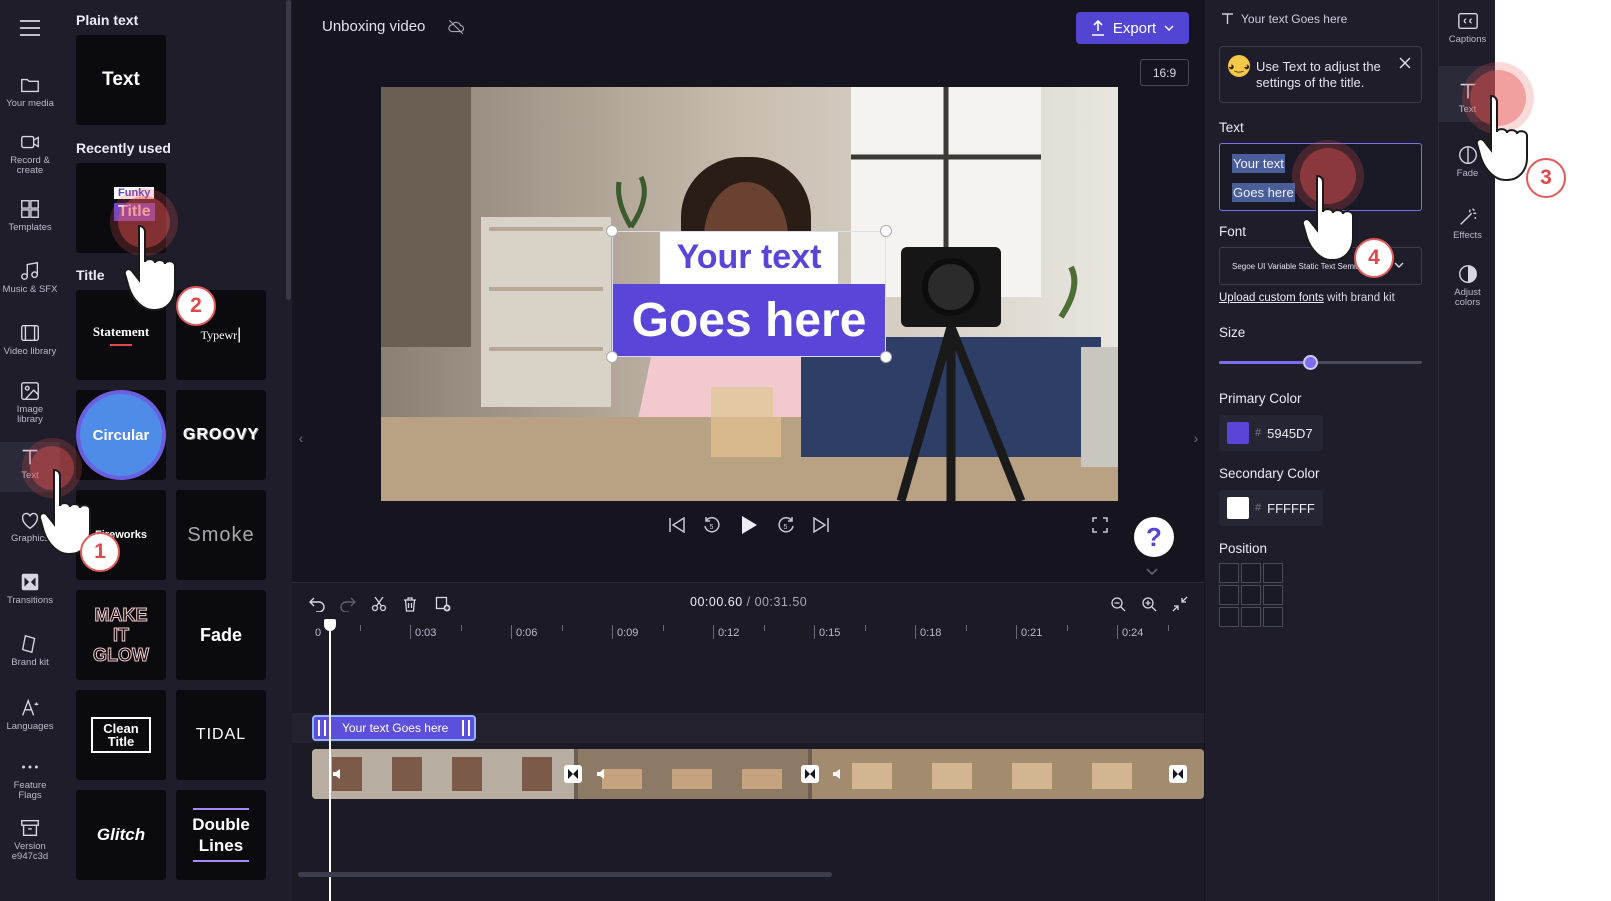 The width and height of the screenshot is (1611, 901). I want to click on playhead, so click(330, 762).